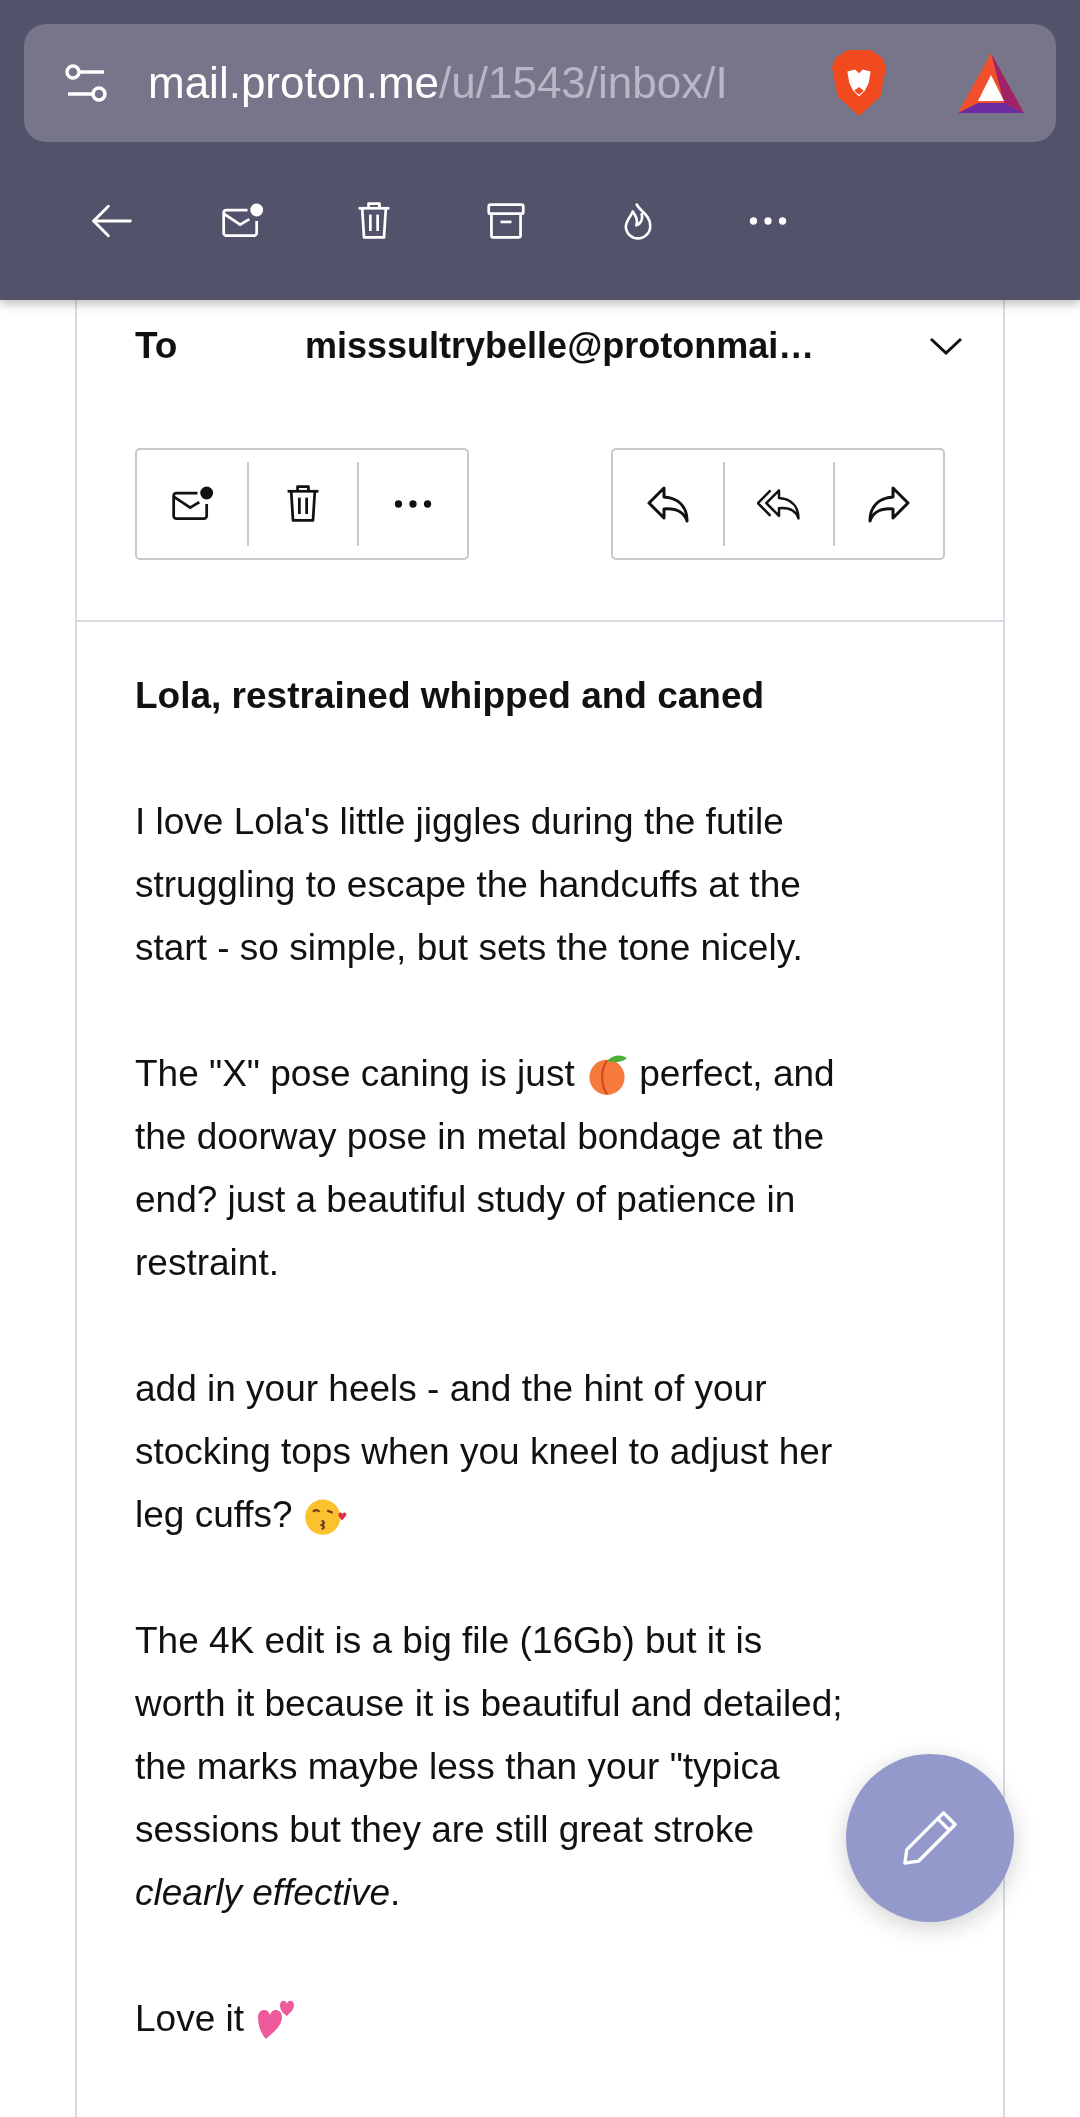  What do you see at coordinates (506, 221) in the screenshot?
I see `archive-box-icon` at bounding box center [506, 221].